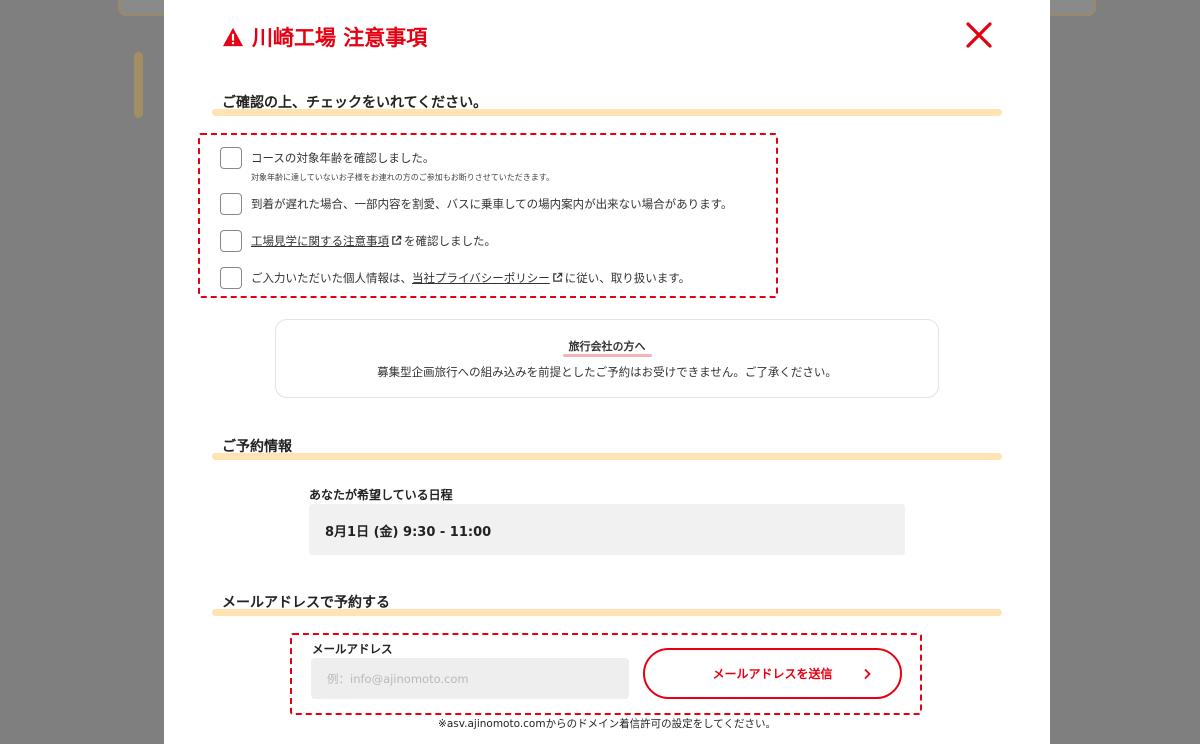 The height and width of the screenshot is (744, 1200). Describe the element at coordinates (340, 38) in the screenshot. I see `modal-title-text: 川崎工場 注意事項` at that location.